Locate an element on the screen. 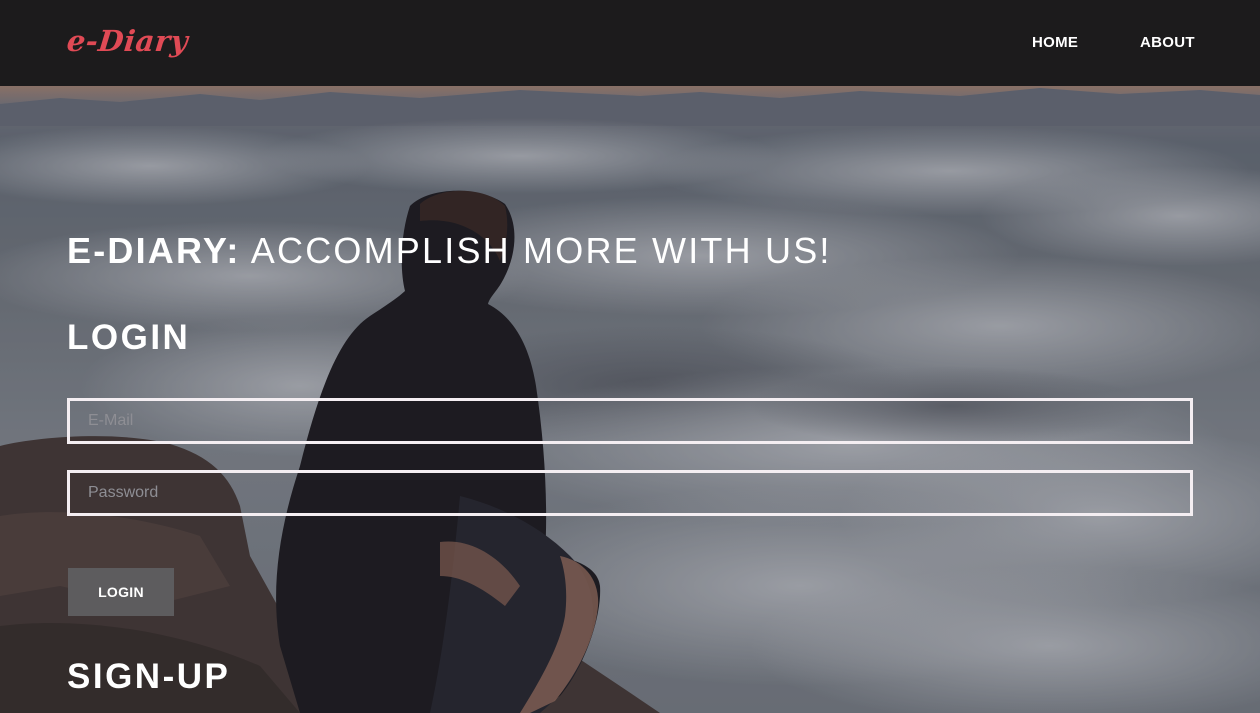  nav-link-about: ABOUT is located at coordinates (1167, 42).